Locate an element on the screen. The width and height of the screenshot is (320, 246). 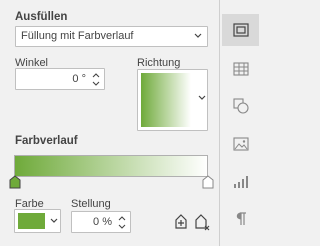
sidebar-item-image is located at coordinates (240, 144).